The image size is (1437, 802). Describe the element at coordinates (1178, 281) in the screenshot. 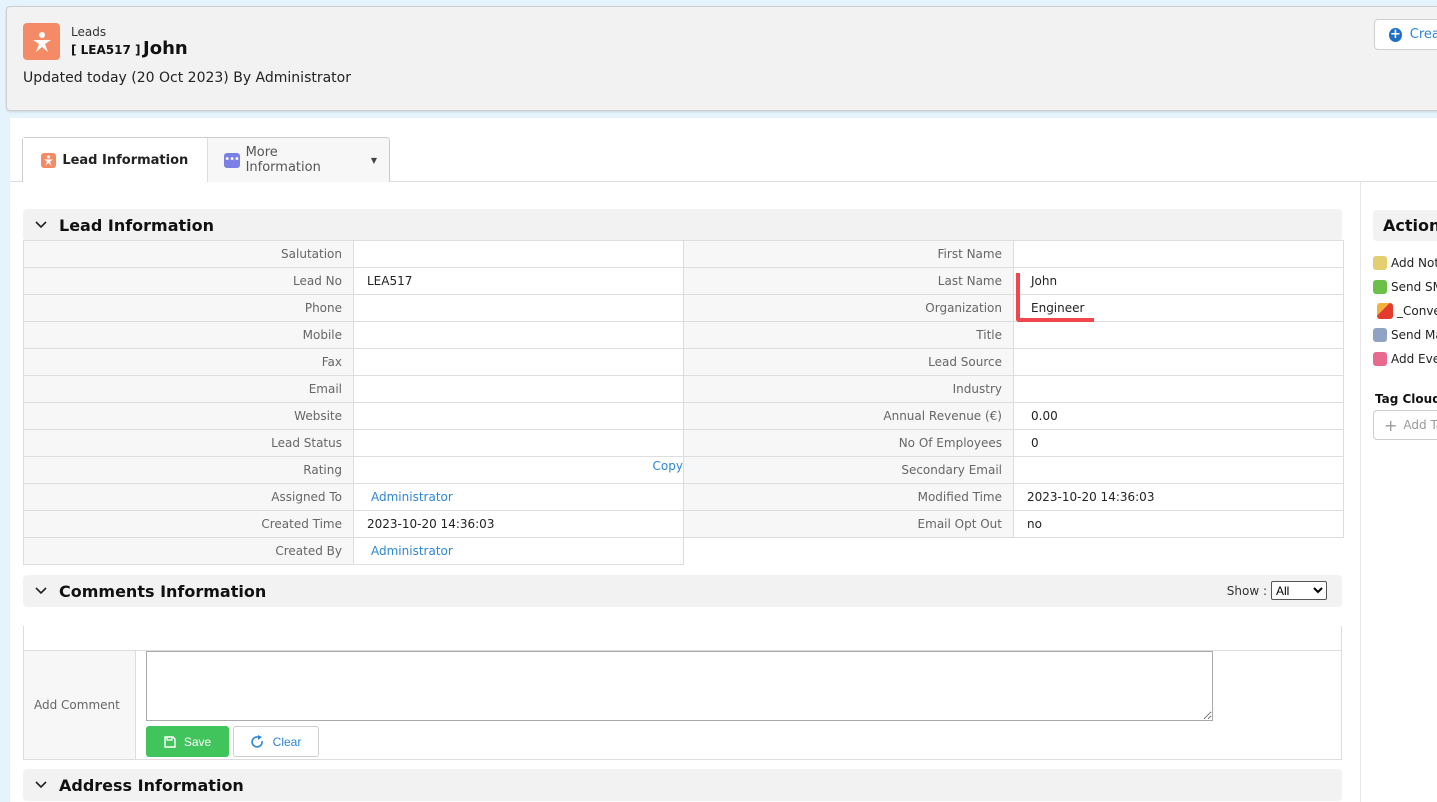

I see `field-value-last-name: John` at that location.